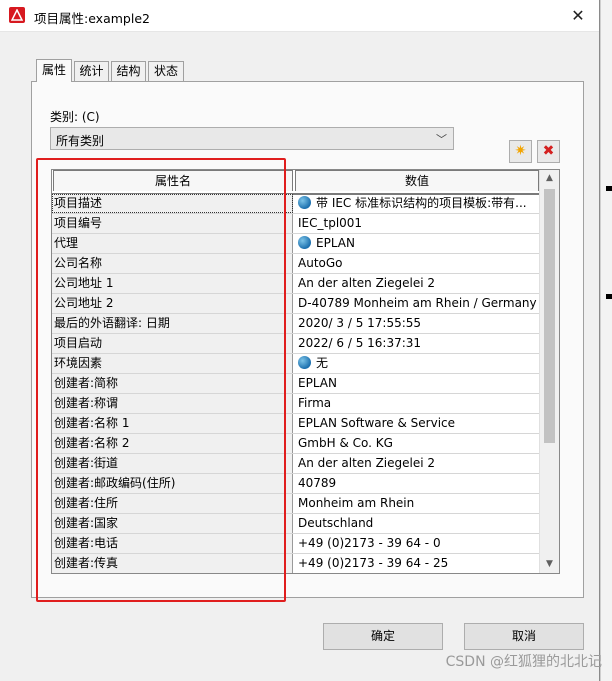 This screenshot has height=681, width=612. What do you see at coordinates (166, 71) in the screenshot?
I see `tab-status: 状态` at bounding box center [166, 71].